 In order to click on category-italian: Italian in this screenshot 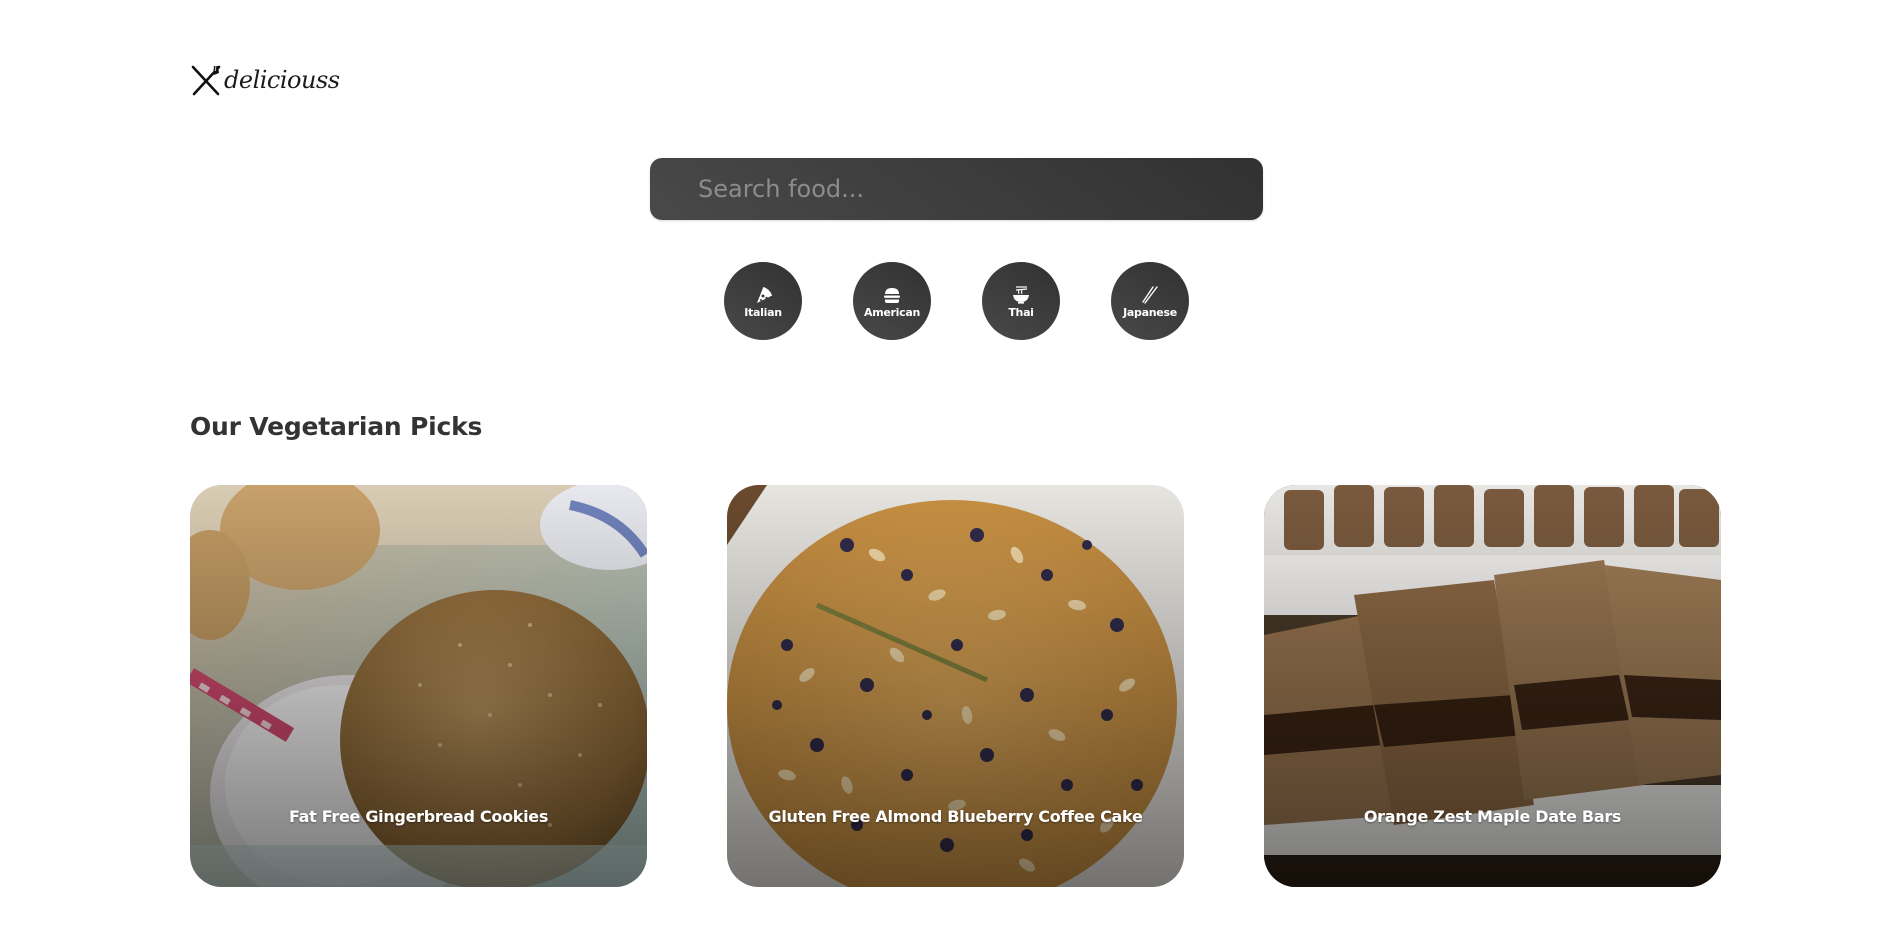, I will do `click(763, 301)`.